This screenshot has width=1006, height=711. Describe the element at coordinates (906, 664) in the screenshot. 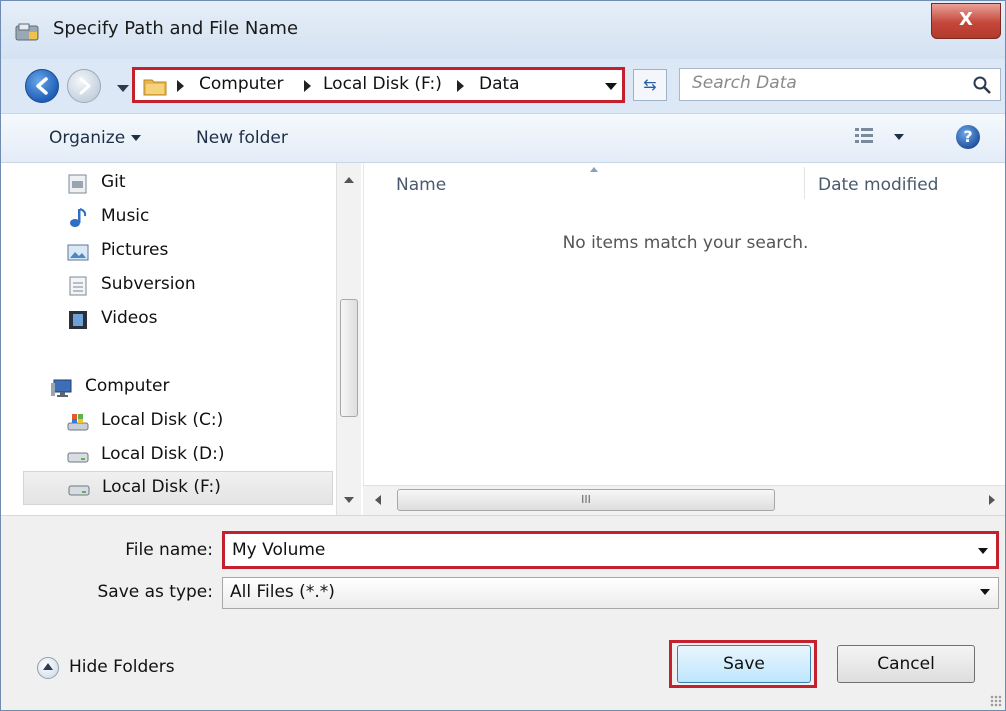

I see `cancel-button: Cancel` at that location.